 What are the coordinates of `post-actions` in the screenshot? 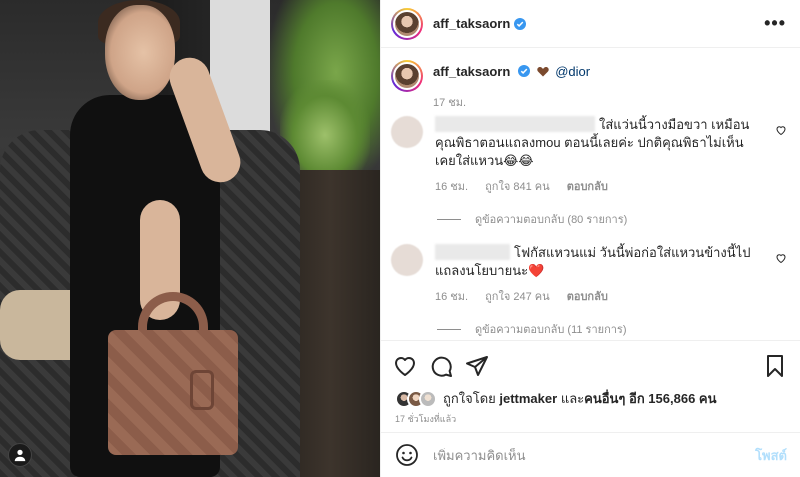 It's located at (590, 365).